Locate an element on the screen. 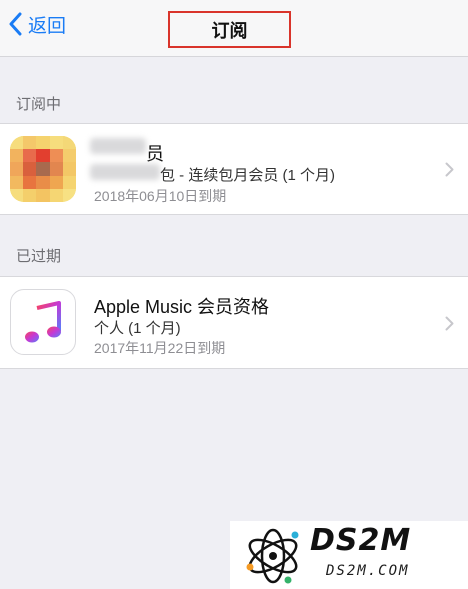 Image resolution: width=468 pixels, height=589 pixels. page-title: 订阅 is located at coordinates (229, 30).